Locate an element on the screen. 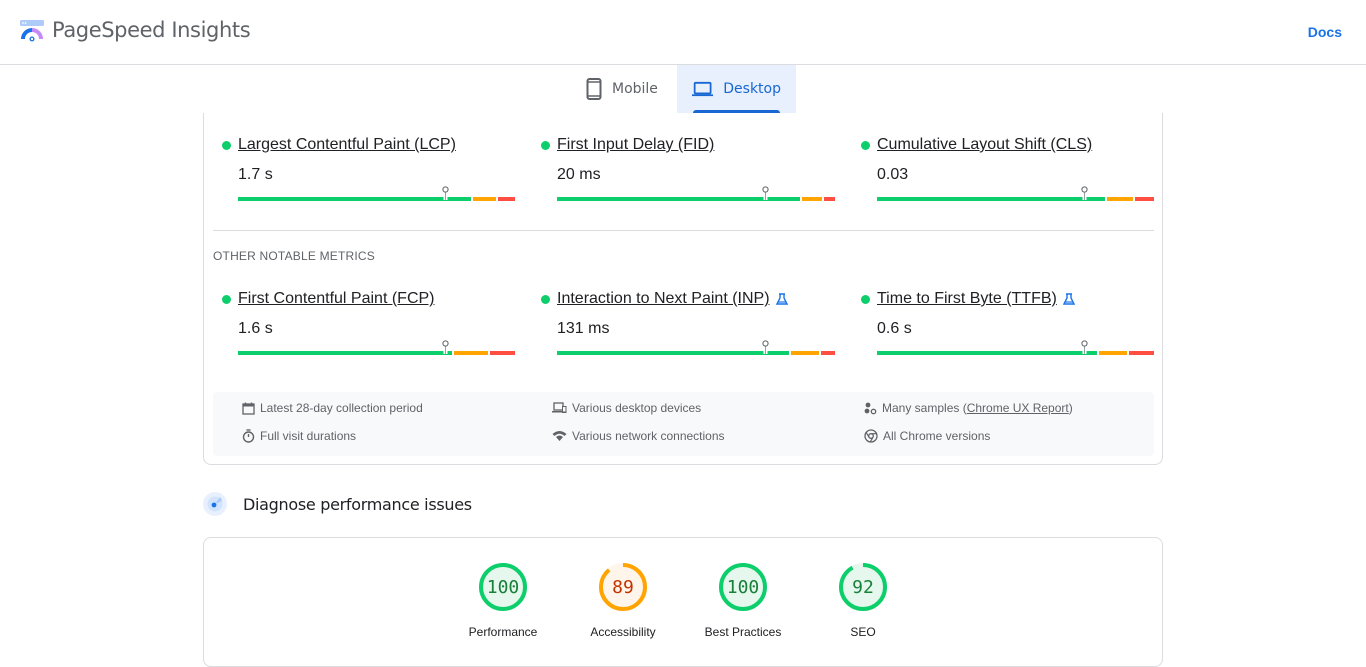  metric-cls: Cumulative Layout Shift (CLS) is located at coordinates (1011, 145).